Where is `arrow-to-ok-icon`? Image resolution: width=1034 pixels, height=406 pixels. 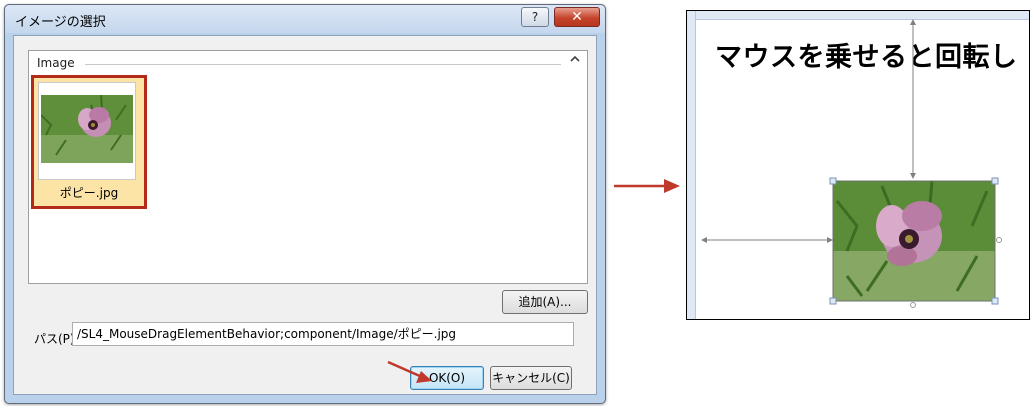
arrow-to-ok-icon is located at coordinates (409, 371).